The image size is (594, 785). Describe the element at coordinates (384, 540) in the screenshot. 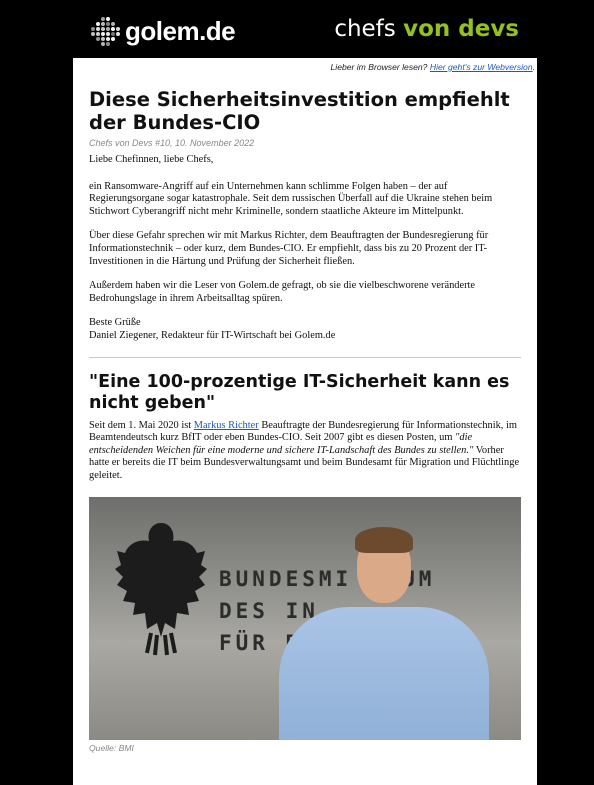

I see `person-hair` at that location.